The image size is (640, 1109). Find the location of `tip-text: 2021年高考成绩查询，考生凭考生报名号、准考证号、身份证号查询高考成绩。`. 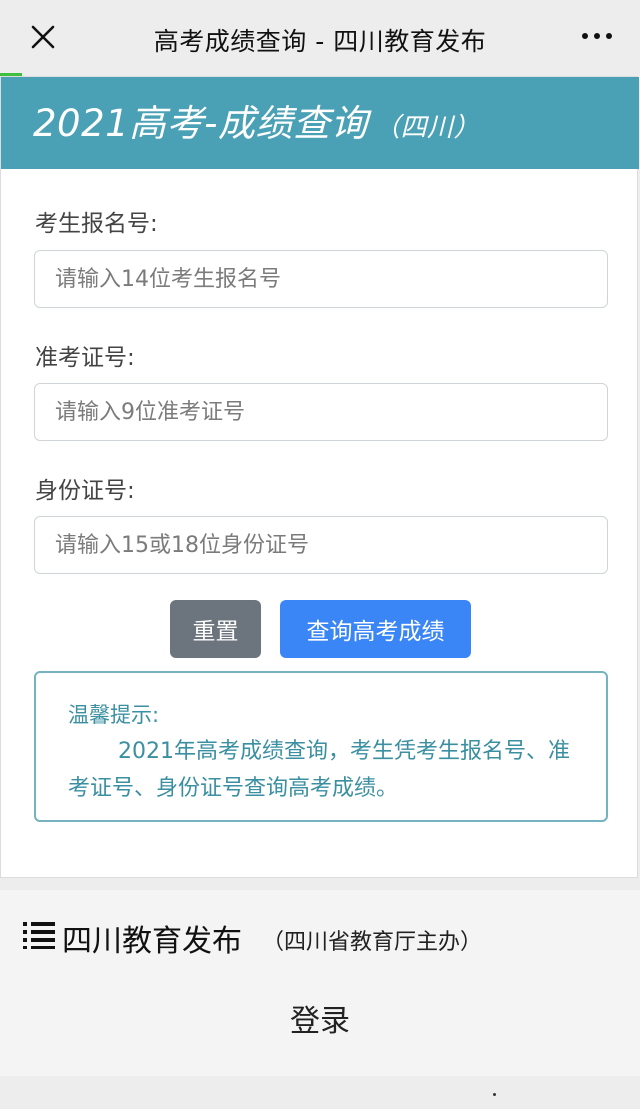

tip-text: 2021年高考成绩查询，考生凭考生报名号、准考证号、身份证号查询高考成绩。 is located at coordinates (319, 770).